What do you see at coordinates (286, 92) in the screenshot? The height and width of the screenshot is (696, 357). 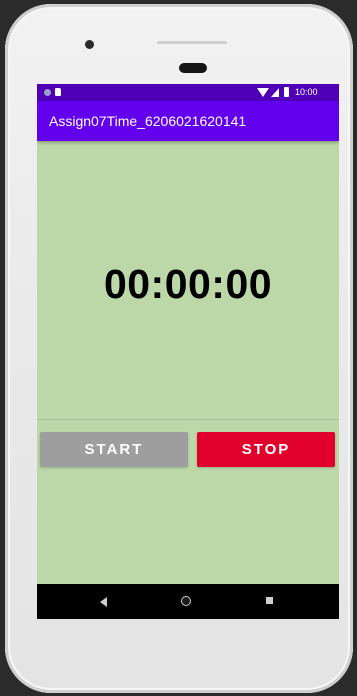 I see `battery-icon` at bounding box center [286, 92].